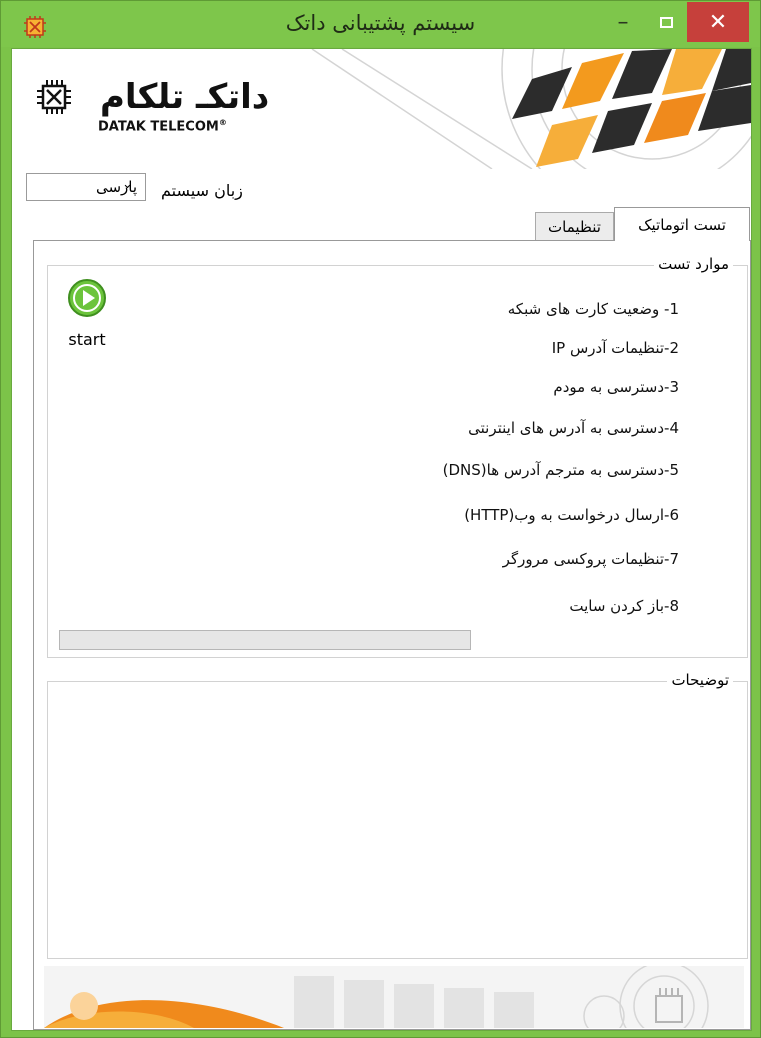 The height and width of the screenshot is (1038, 761). I want to click on logo-english-text: DATAK TELECOM®, so click(162, 126).